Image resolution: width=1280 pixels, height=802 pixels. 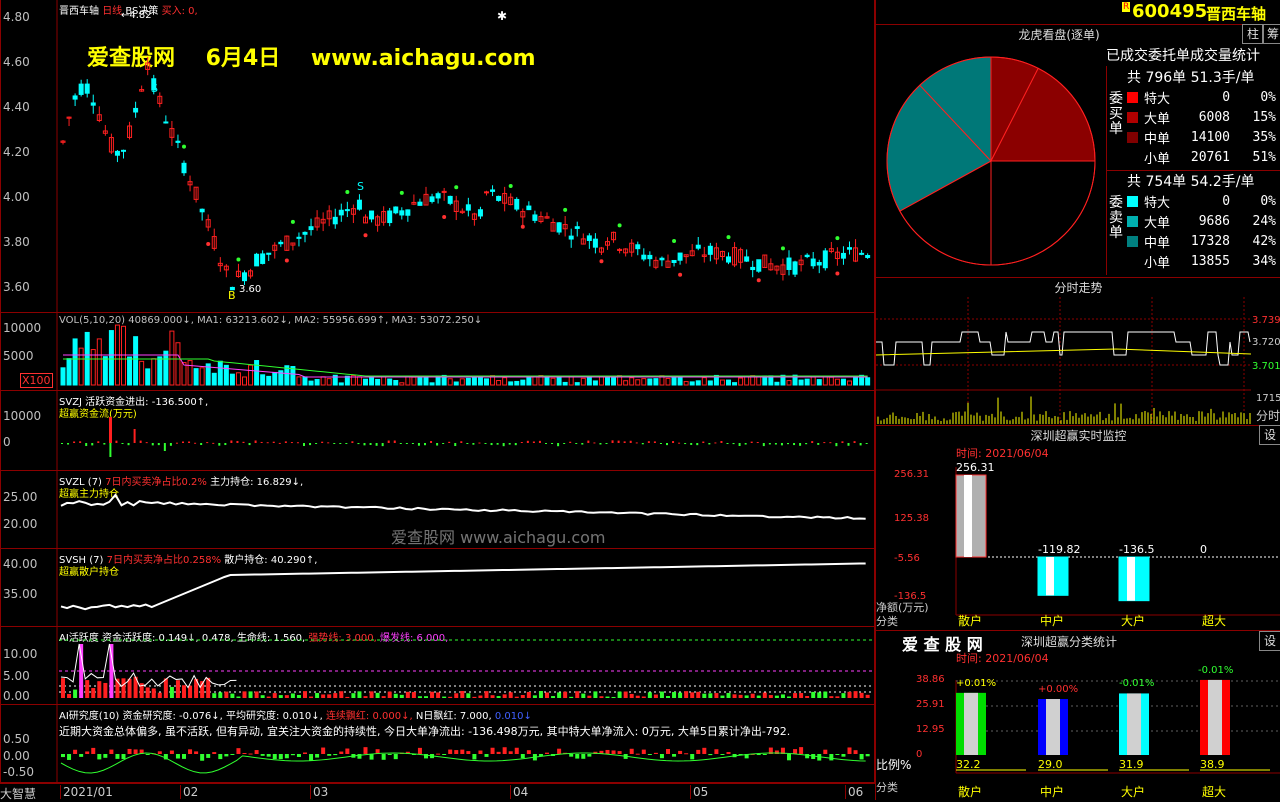 What do you see at coordinates (20, 497) in the screenshot?
I see `svzl-panel-ylabel: 25.00` at bounding box center [20, 497].